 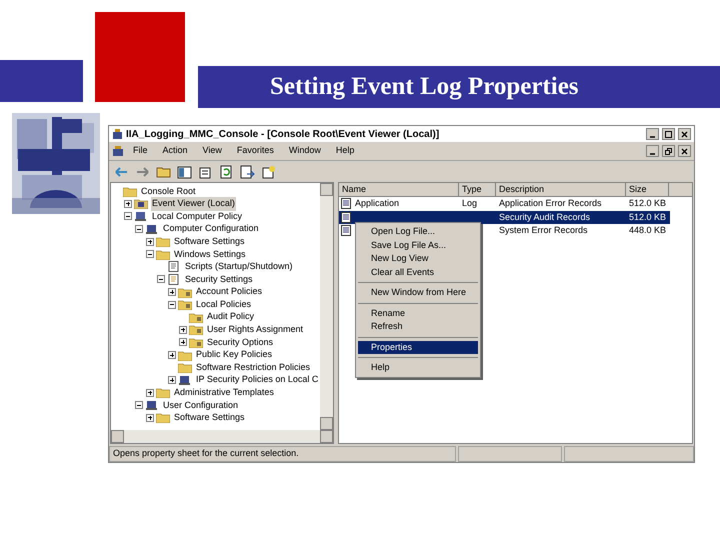 I want to click on maximize-button, so click(x=668, y=134).